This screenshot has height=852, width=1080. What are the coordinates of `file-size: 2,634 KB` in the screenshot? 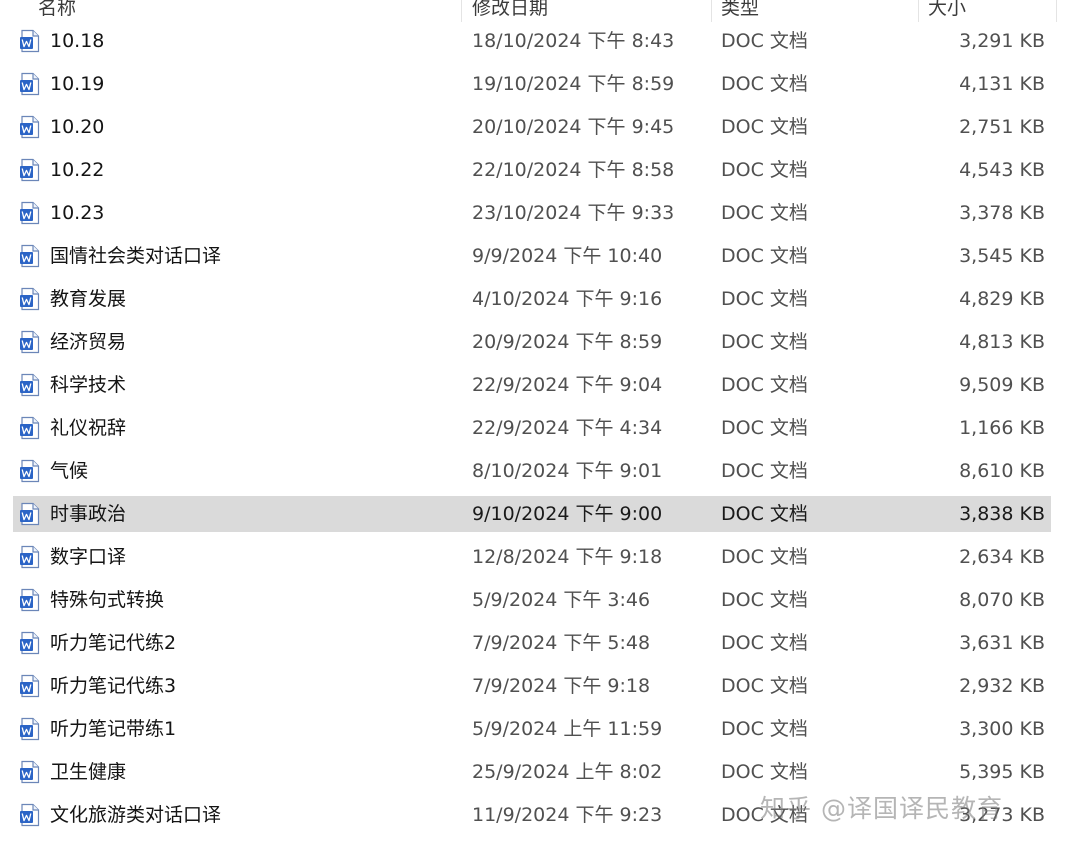 It's located at (1002, 557).